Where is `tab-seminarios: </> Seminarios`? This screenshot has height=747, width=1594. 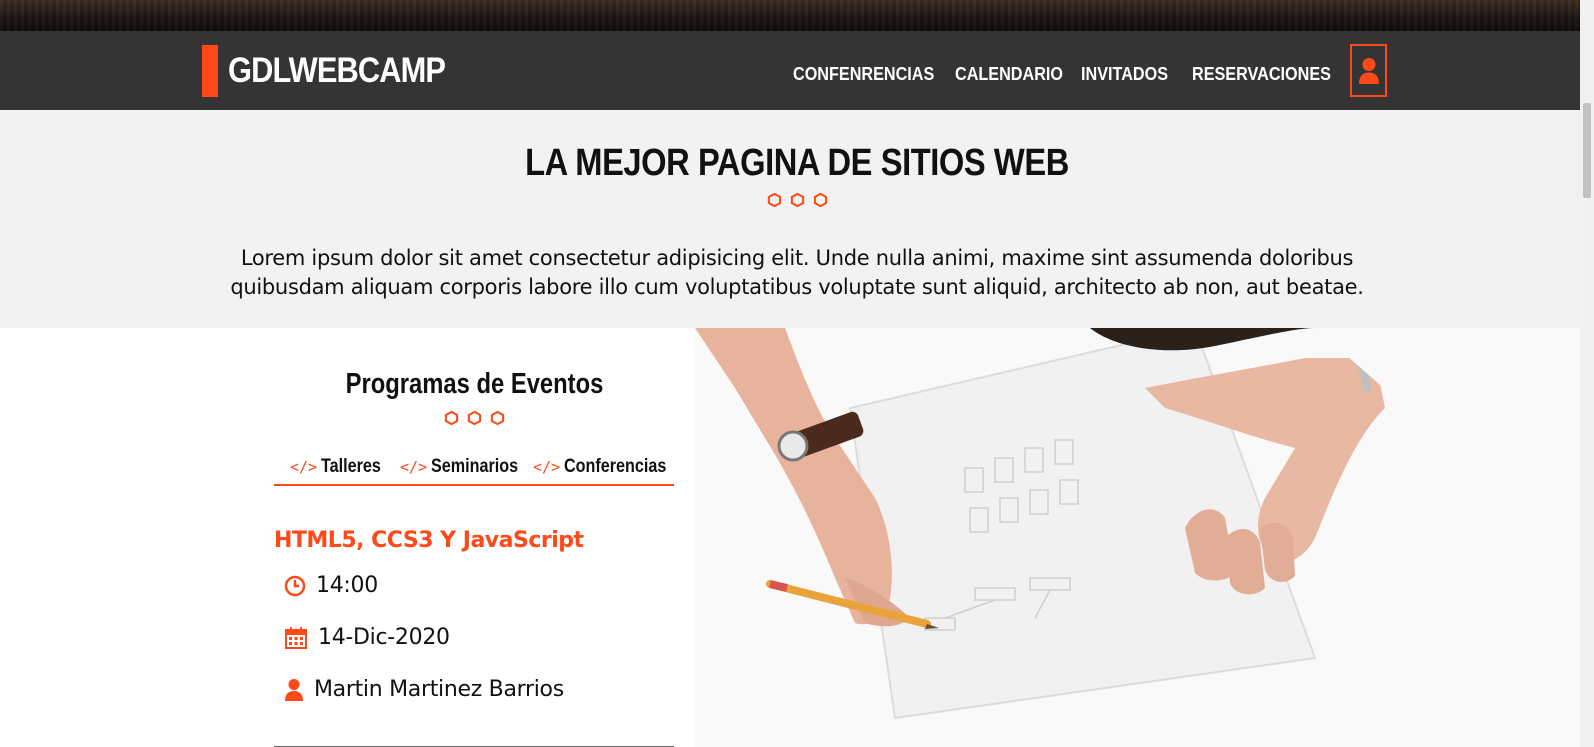 tab-seminarios: </> Seminarios is located at coordinates (467, 467).